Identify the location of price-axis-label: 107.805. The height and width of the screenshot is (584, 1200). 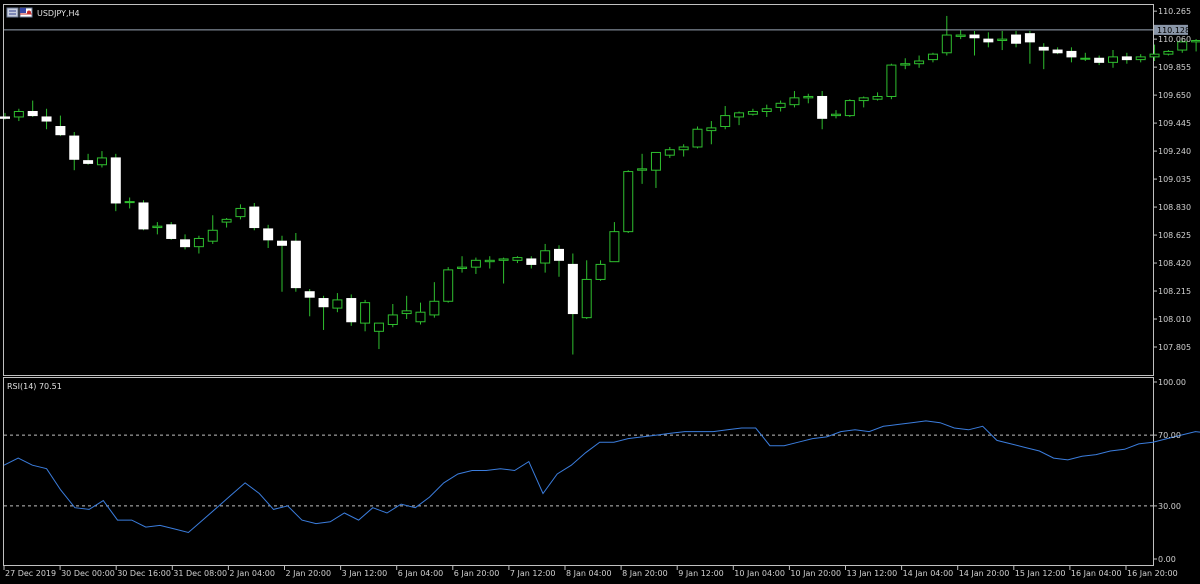
(1174, 347).